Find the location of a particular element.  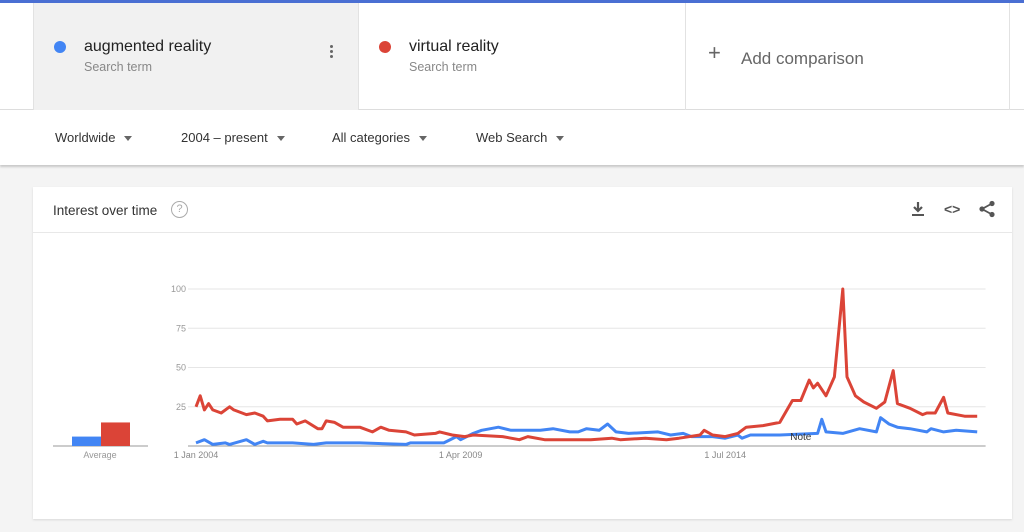

y-tick-label: 100 is located at coordinates (178, 289).